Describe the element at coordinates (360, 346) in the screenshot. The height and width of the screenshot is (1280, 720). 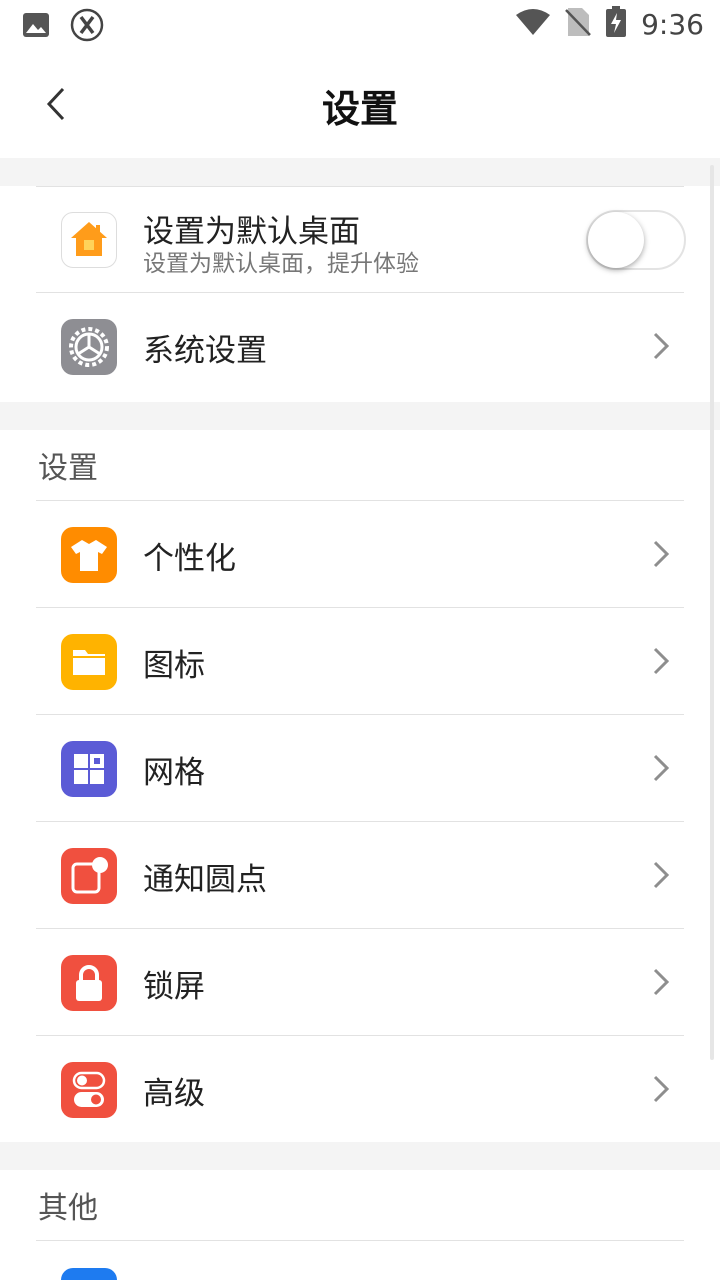
I see `system-settings-row: 系统设置` at that location.